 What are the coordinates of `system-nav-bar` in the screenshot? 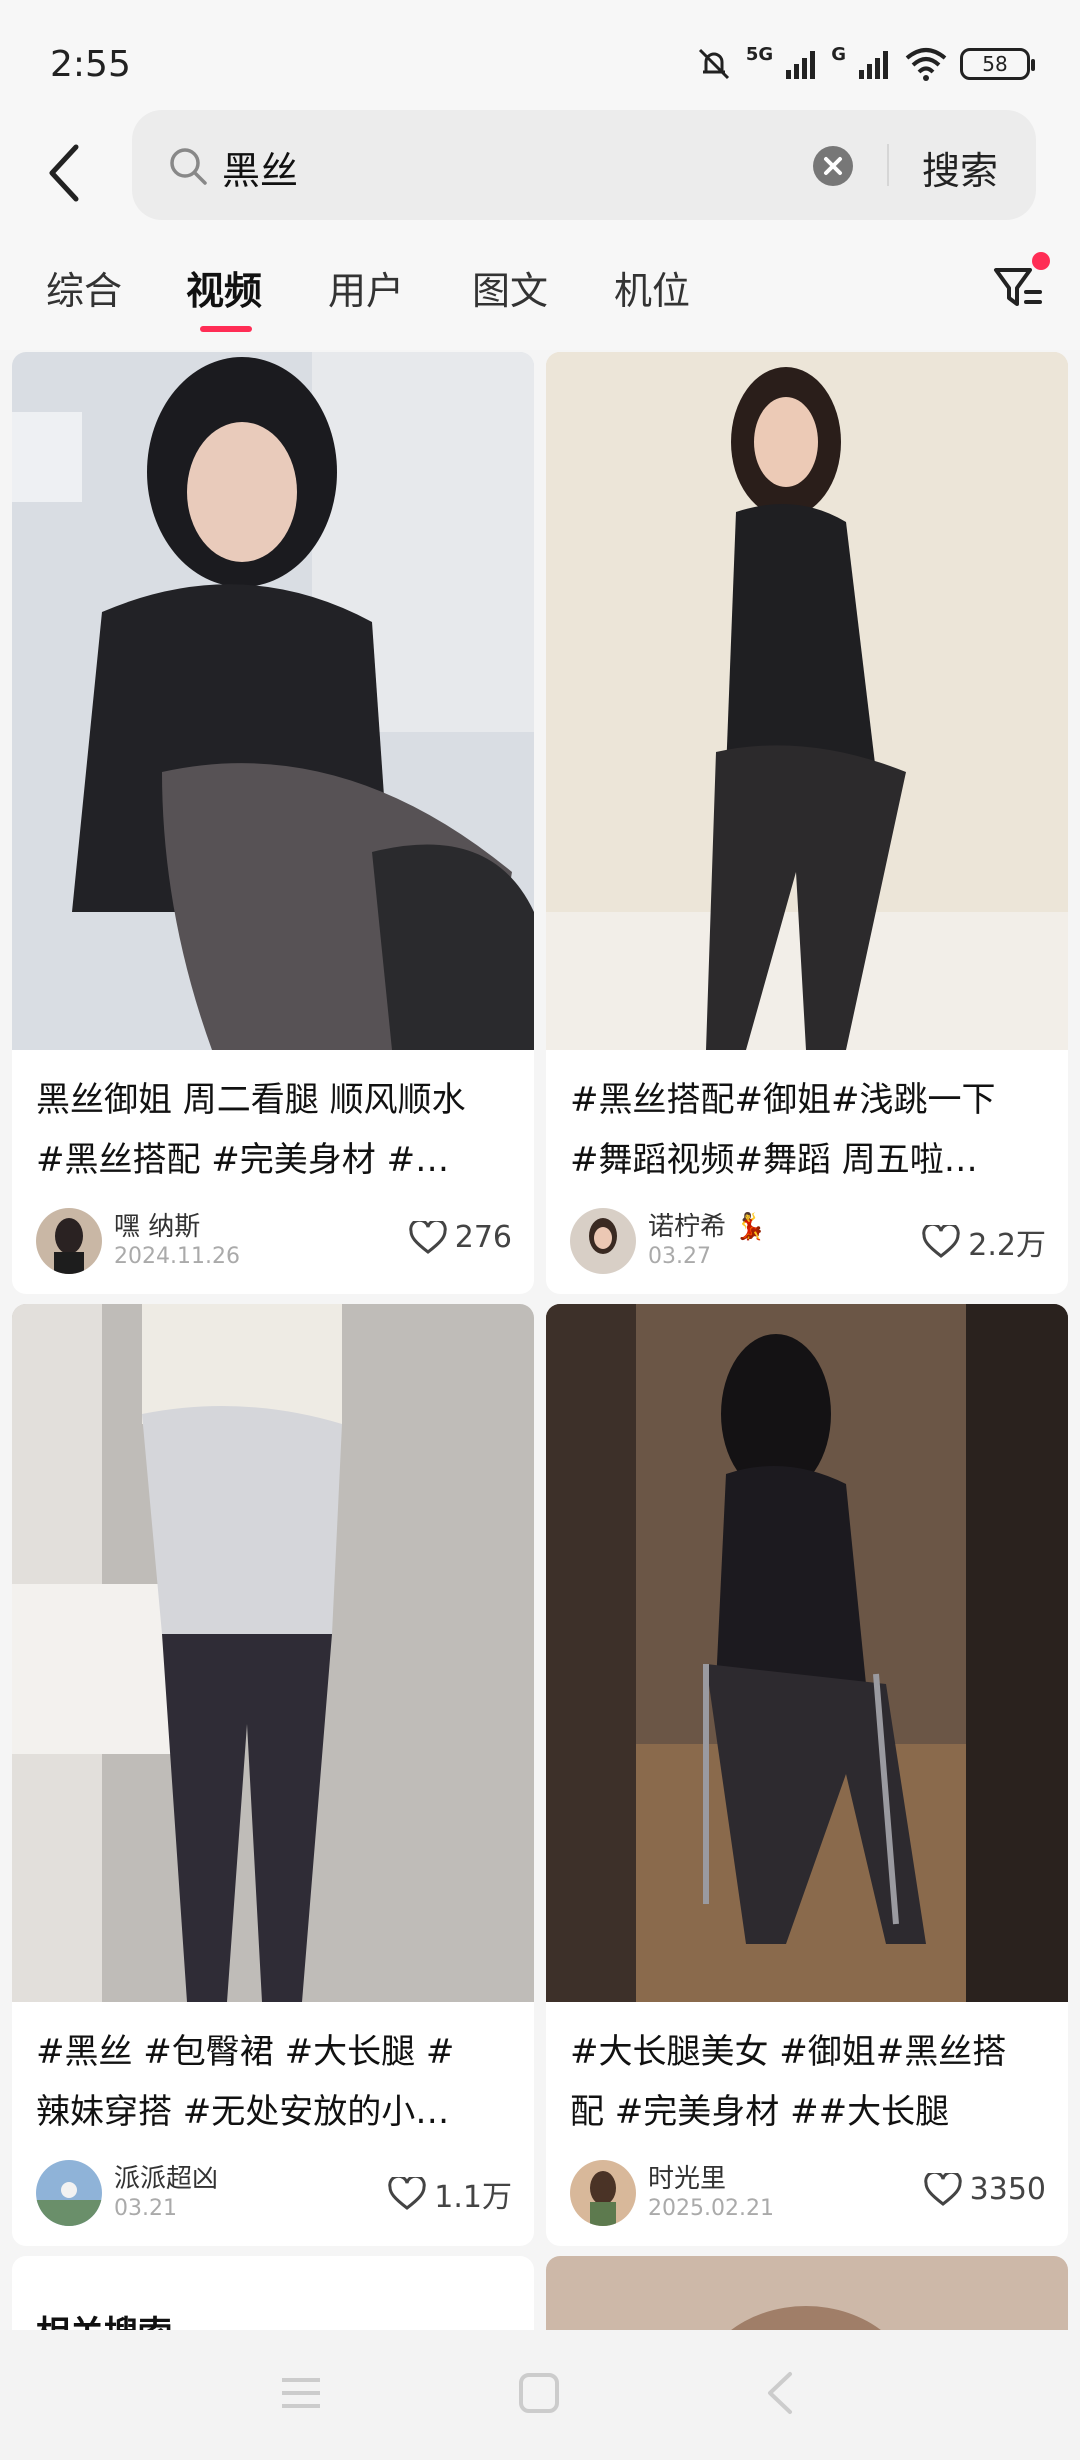 It's located at (540, 2395).